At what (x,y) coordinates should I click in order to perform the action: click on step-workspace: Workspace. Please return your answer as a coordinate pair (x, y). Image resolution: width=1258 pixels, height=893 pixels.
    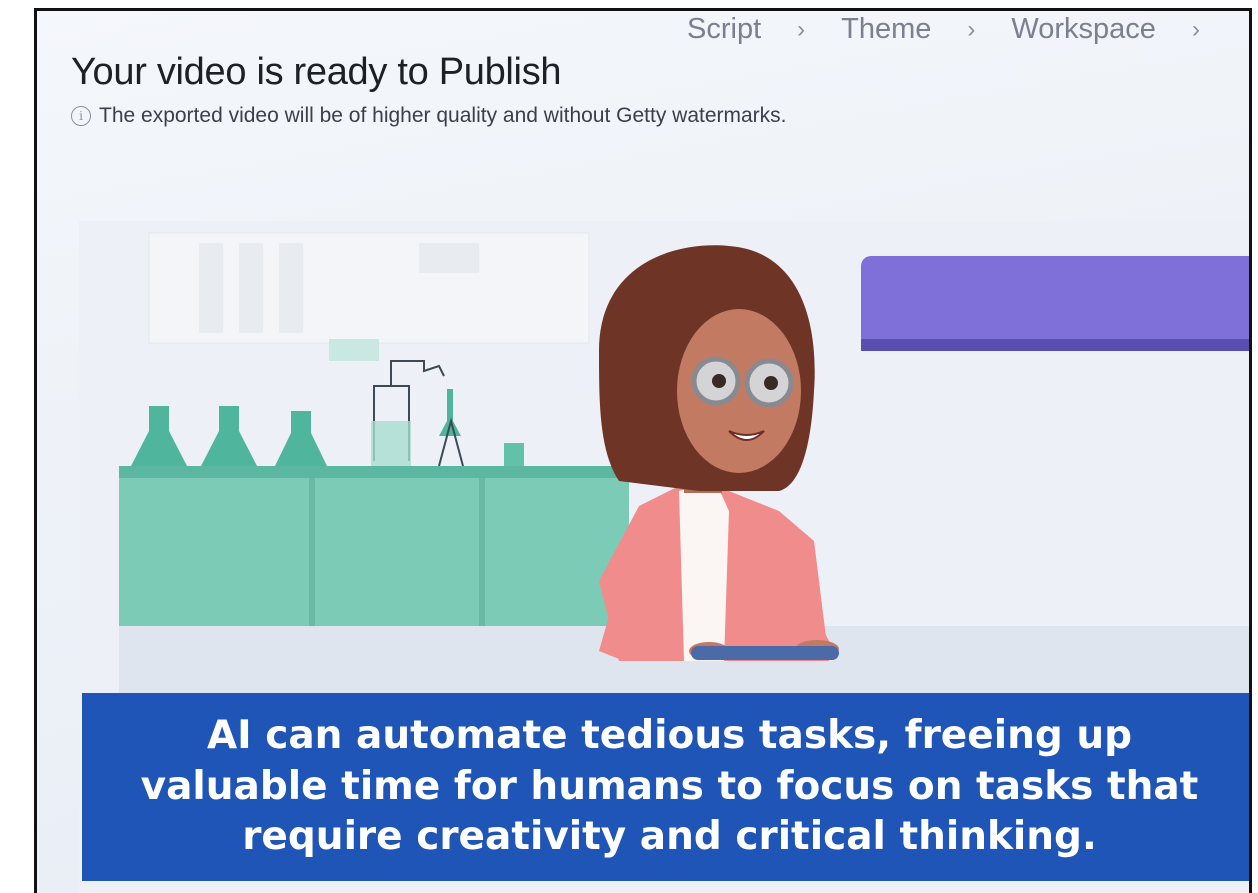
    Looking at the image, I should click on (1083, 29).